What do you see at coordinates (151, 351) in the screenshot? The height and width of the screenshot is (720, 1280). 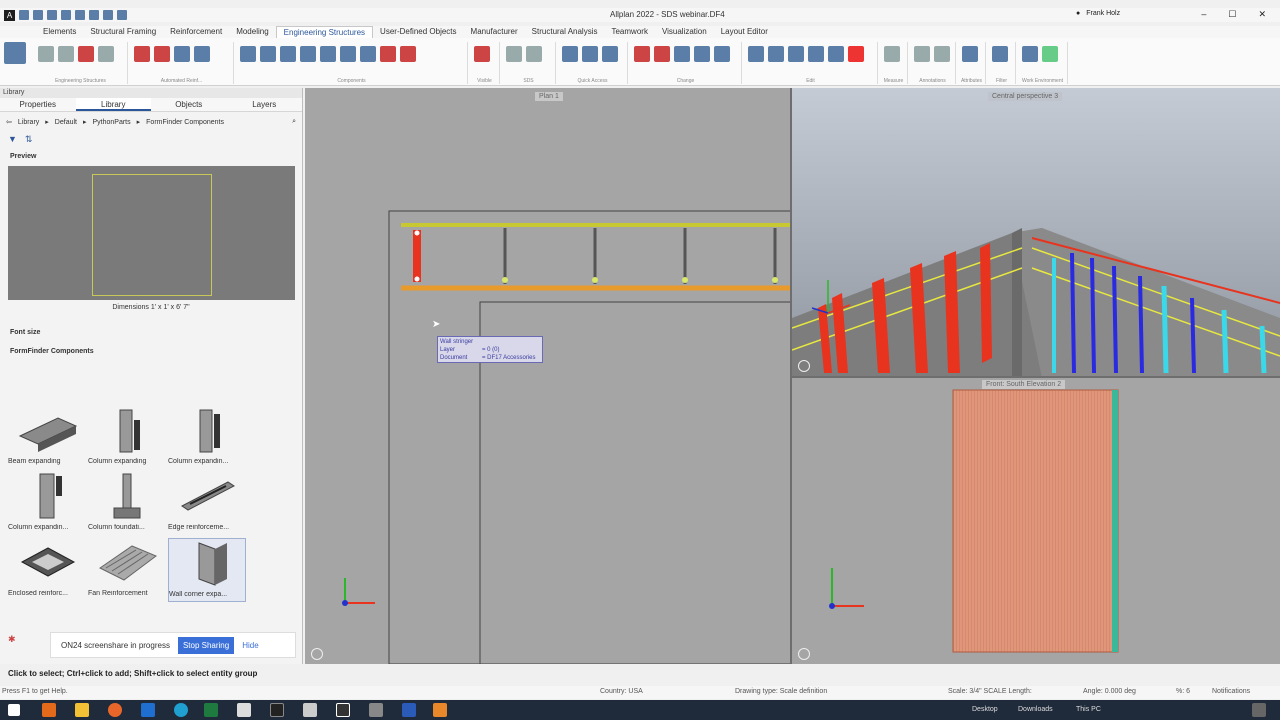 I see `components-section-title: FormFinder Components` at bounding box center [151, 351].